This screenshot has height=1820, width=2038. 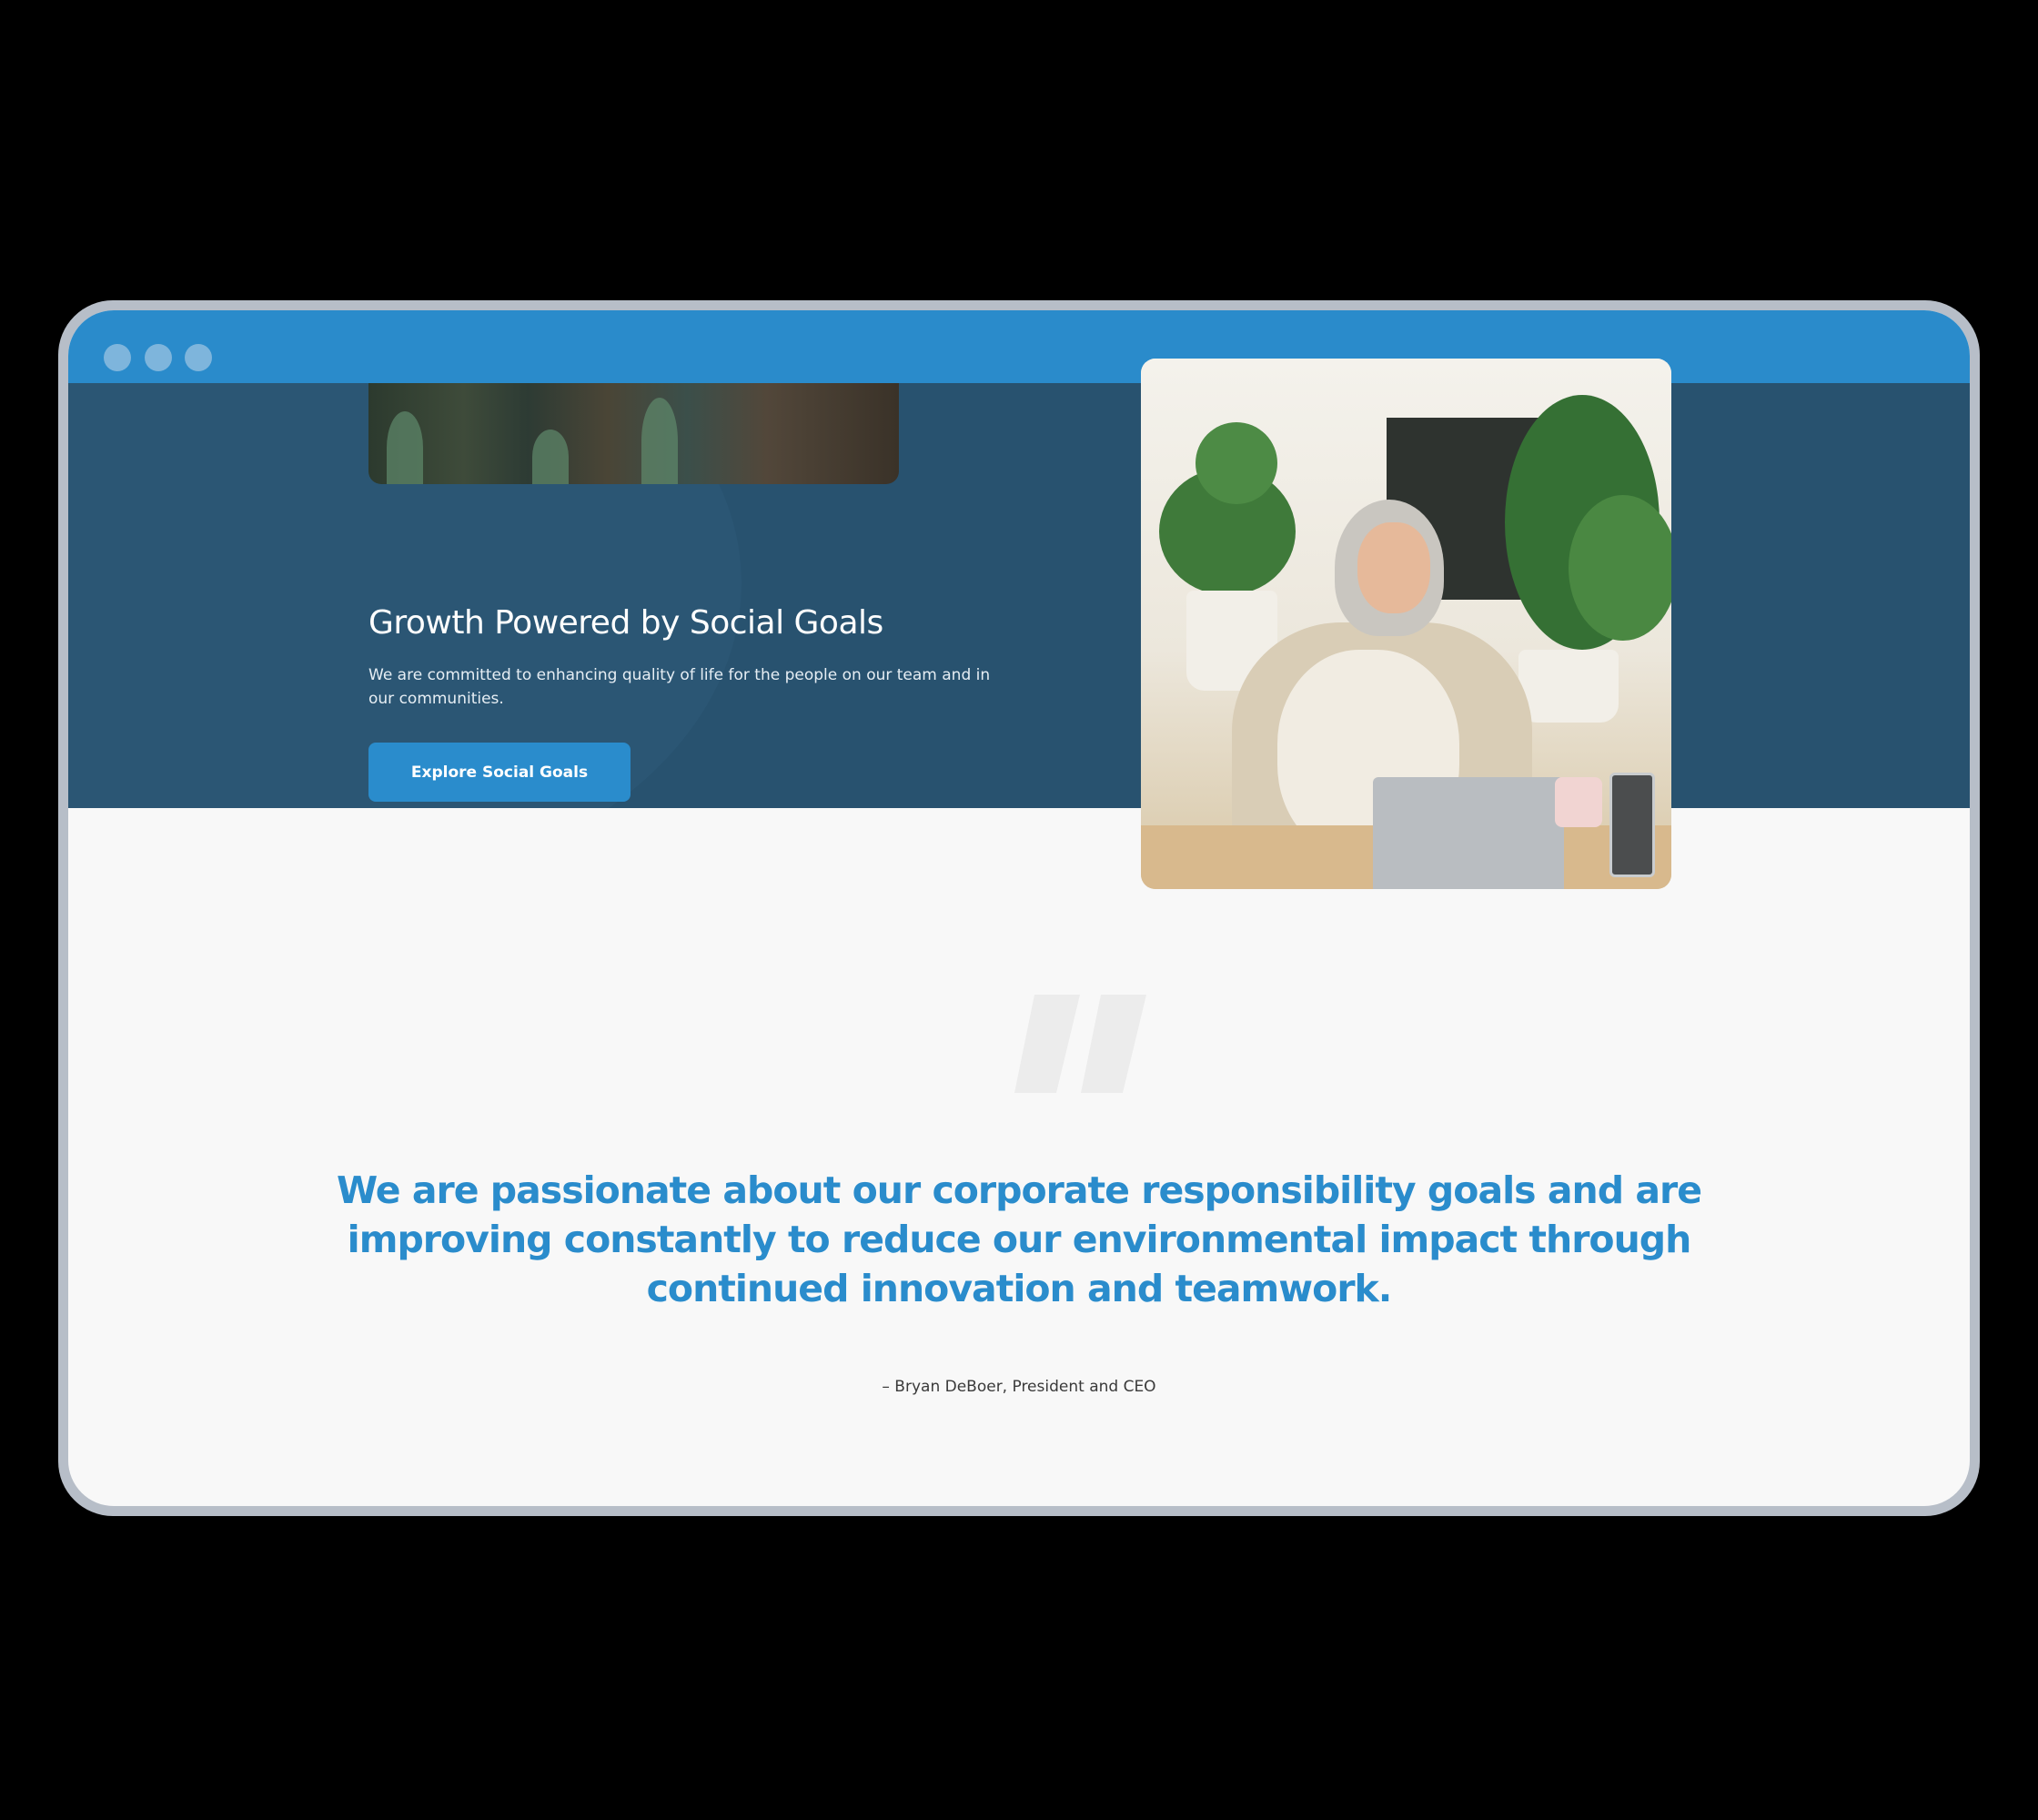 I want to click on explore-social-goals-button: Explore Social Goals, so click(x=499, y=773).